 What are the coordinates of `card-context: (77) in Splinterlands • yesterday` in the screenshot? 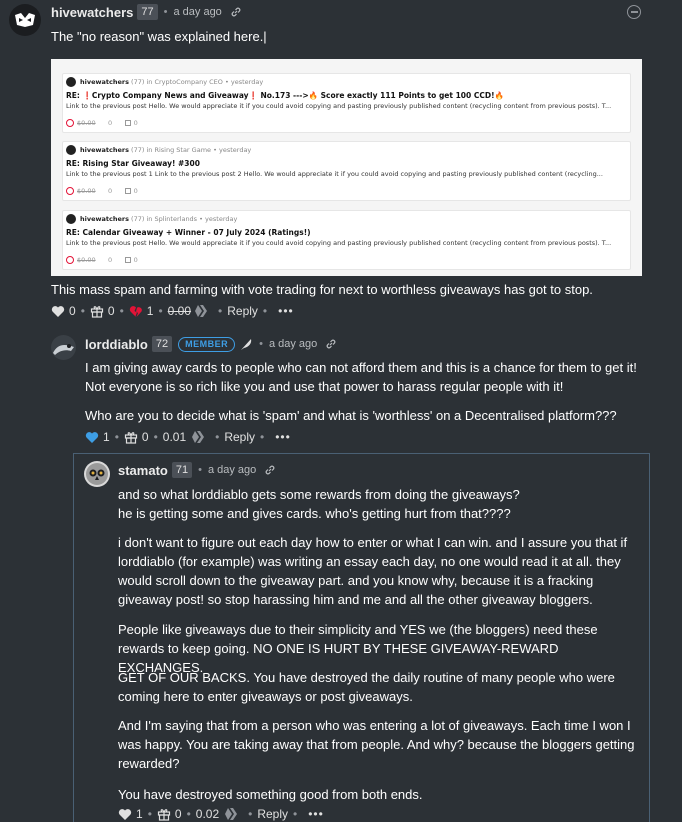 It's located at (184, 219).